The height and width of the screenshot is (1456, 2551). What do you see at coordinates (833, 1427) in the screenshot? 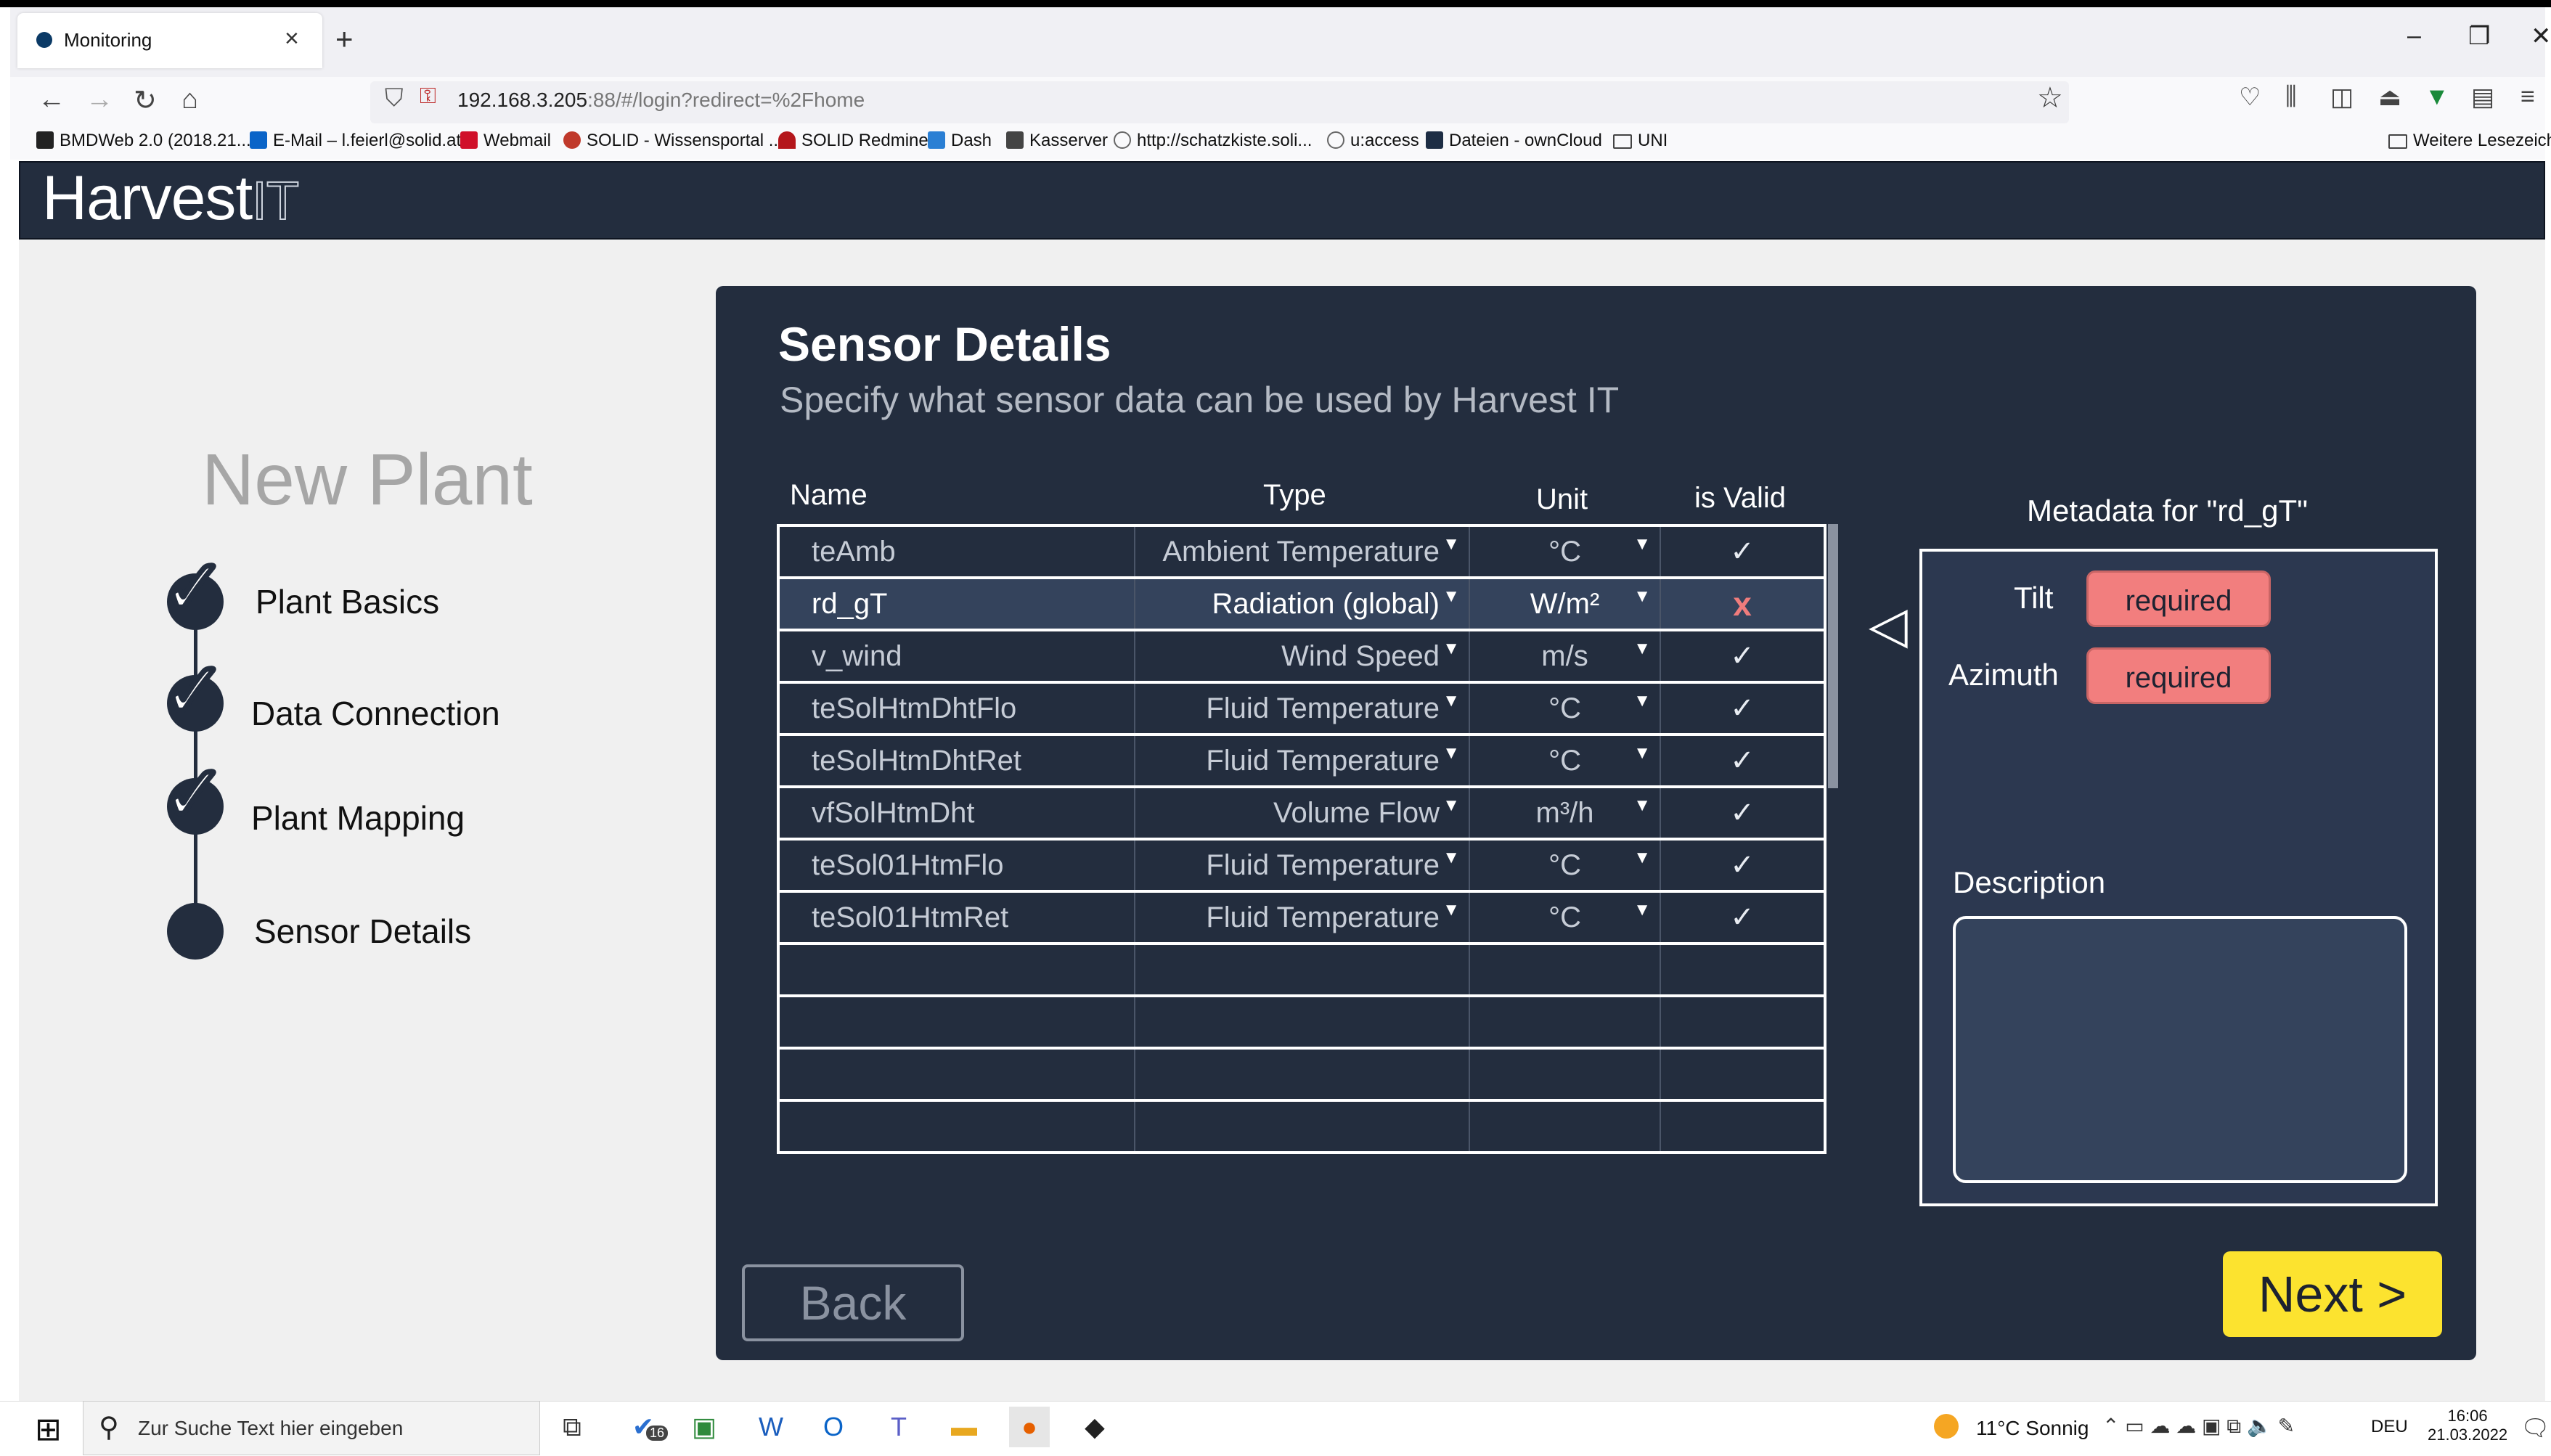
I see `outlook-icon: O` at bounding box center [833, 1427].